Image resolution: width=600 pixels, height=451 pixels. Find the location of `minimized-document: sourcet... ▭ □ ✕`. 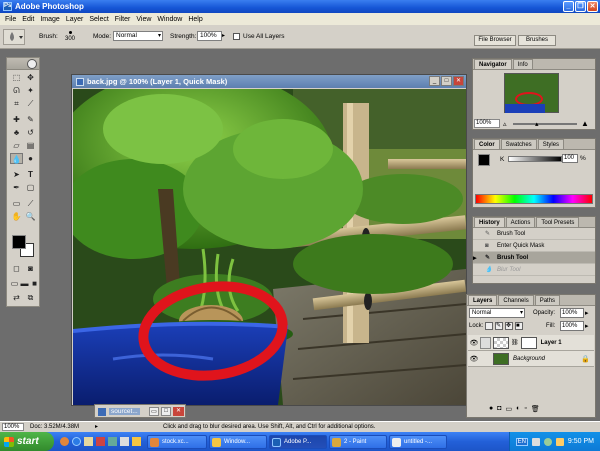

minimized-document: sourcet... ▭ □ ✕ is located at coordinates (140, 411).